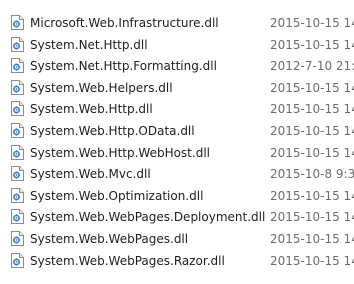  What do you see at coordinates (89, 44) in the screenshot?
I see `file-name: System.Net.Http.dll` at bounding box center [89, 44].